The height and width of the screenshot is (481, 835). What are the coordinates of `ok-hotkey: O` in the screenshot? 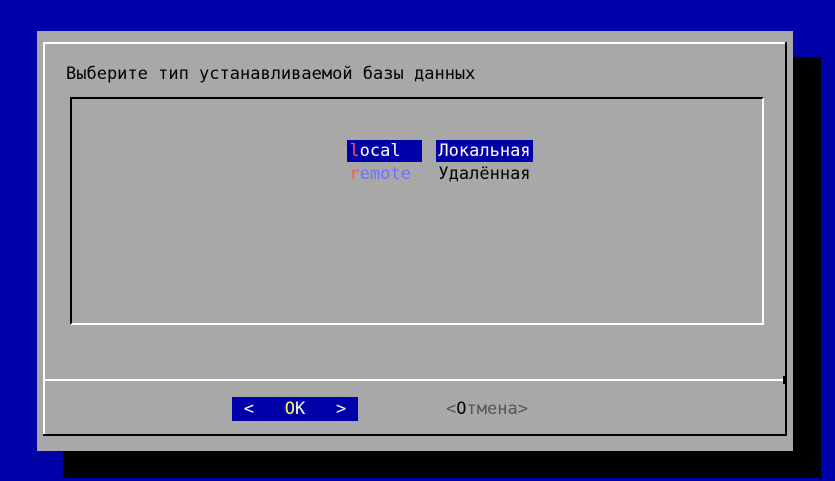 It's located at (289, 409).